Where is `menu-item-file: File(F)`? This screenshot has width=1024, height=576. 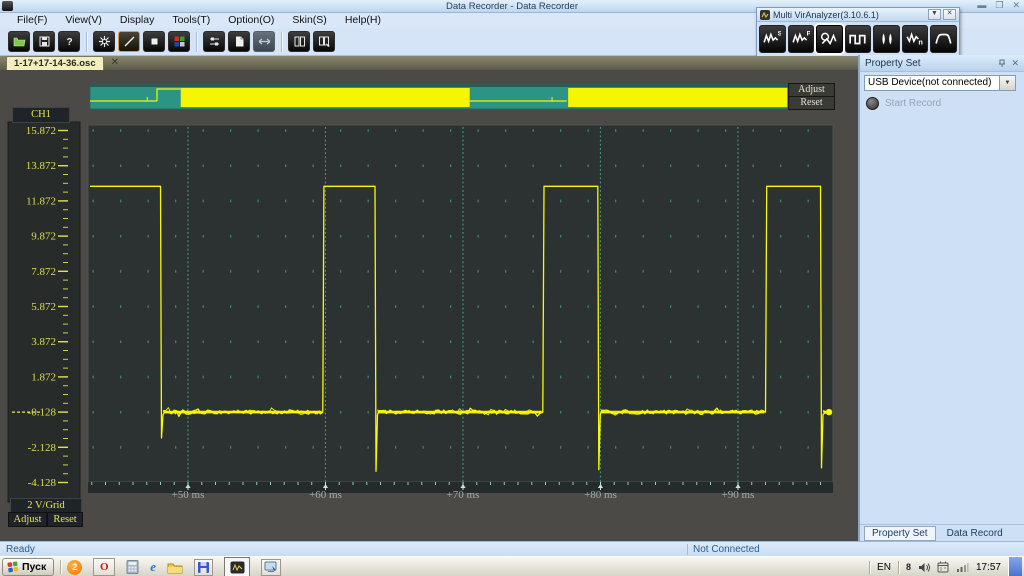
menu-item-file: File(F) is located at coordinates (32, 20).